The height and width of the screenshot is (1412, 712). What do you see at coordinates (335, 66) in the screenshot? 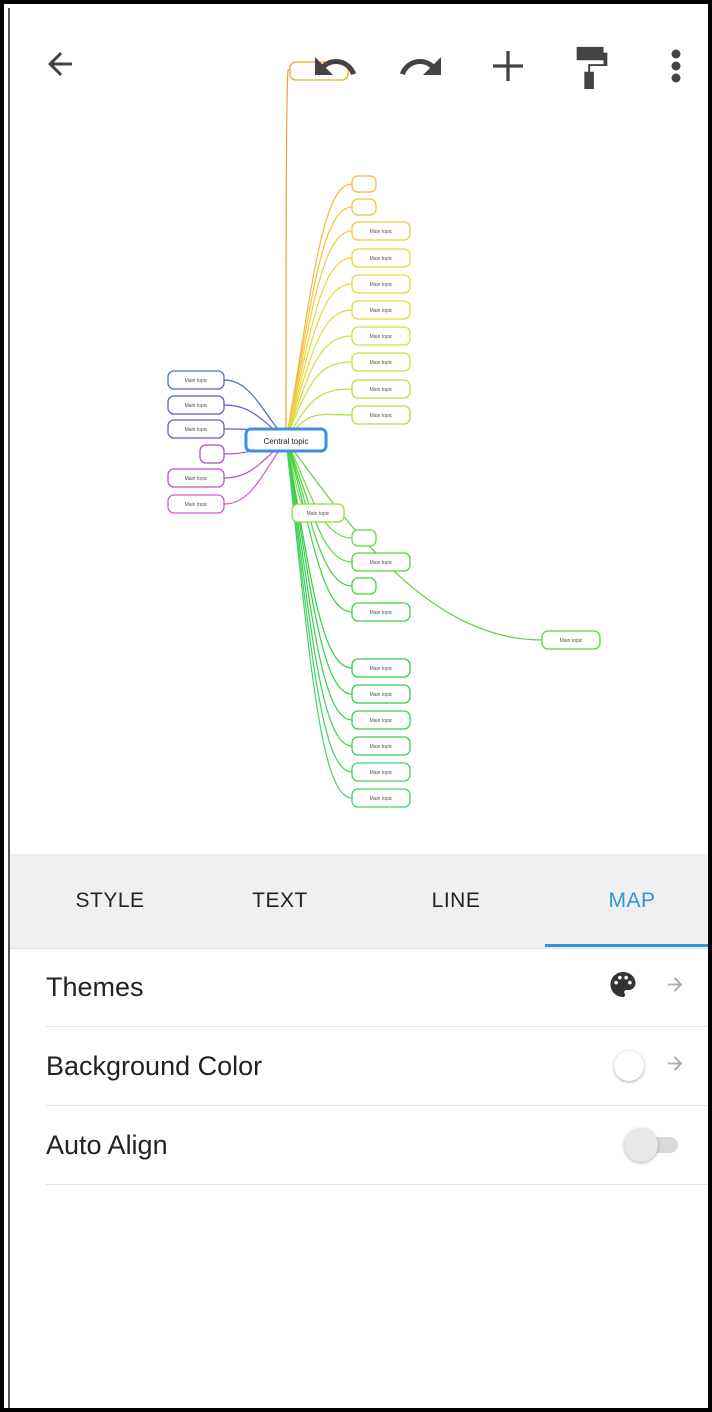
I see `undo-icon` at bounding box center [335, 66].